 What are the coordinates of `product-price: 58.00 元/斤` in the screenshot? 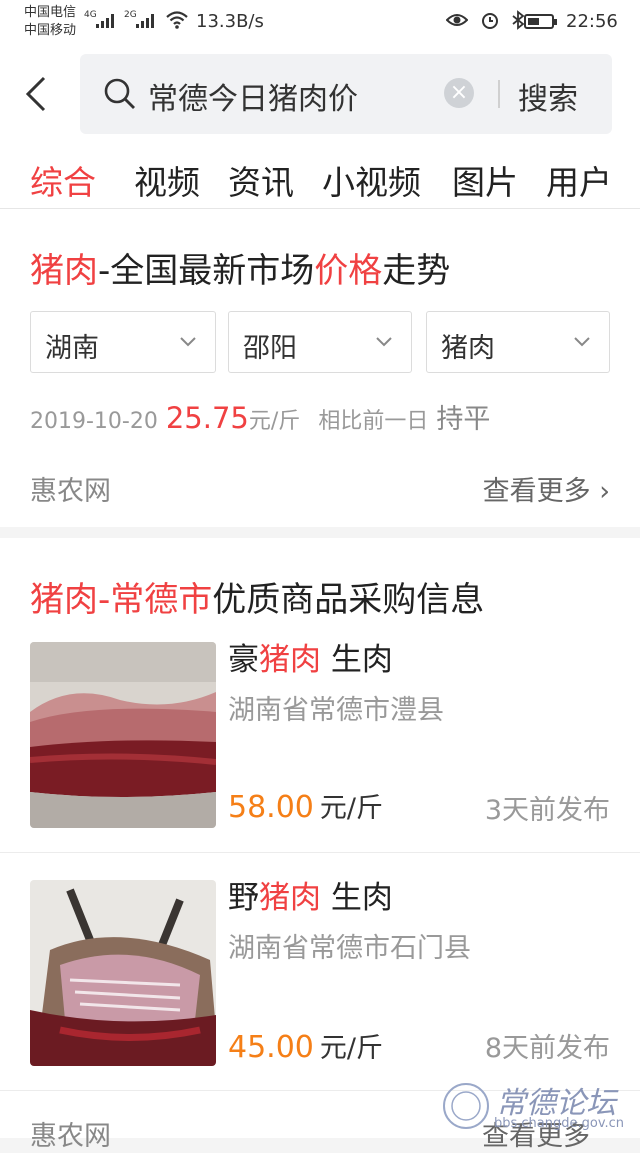 It's located at (305, 807).